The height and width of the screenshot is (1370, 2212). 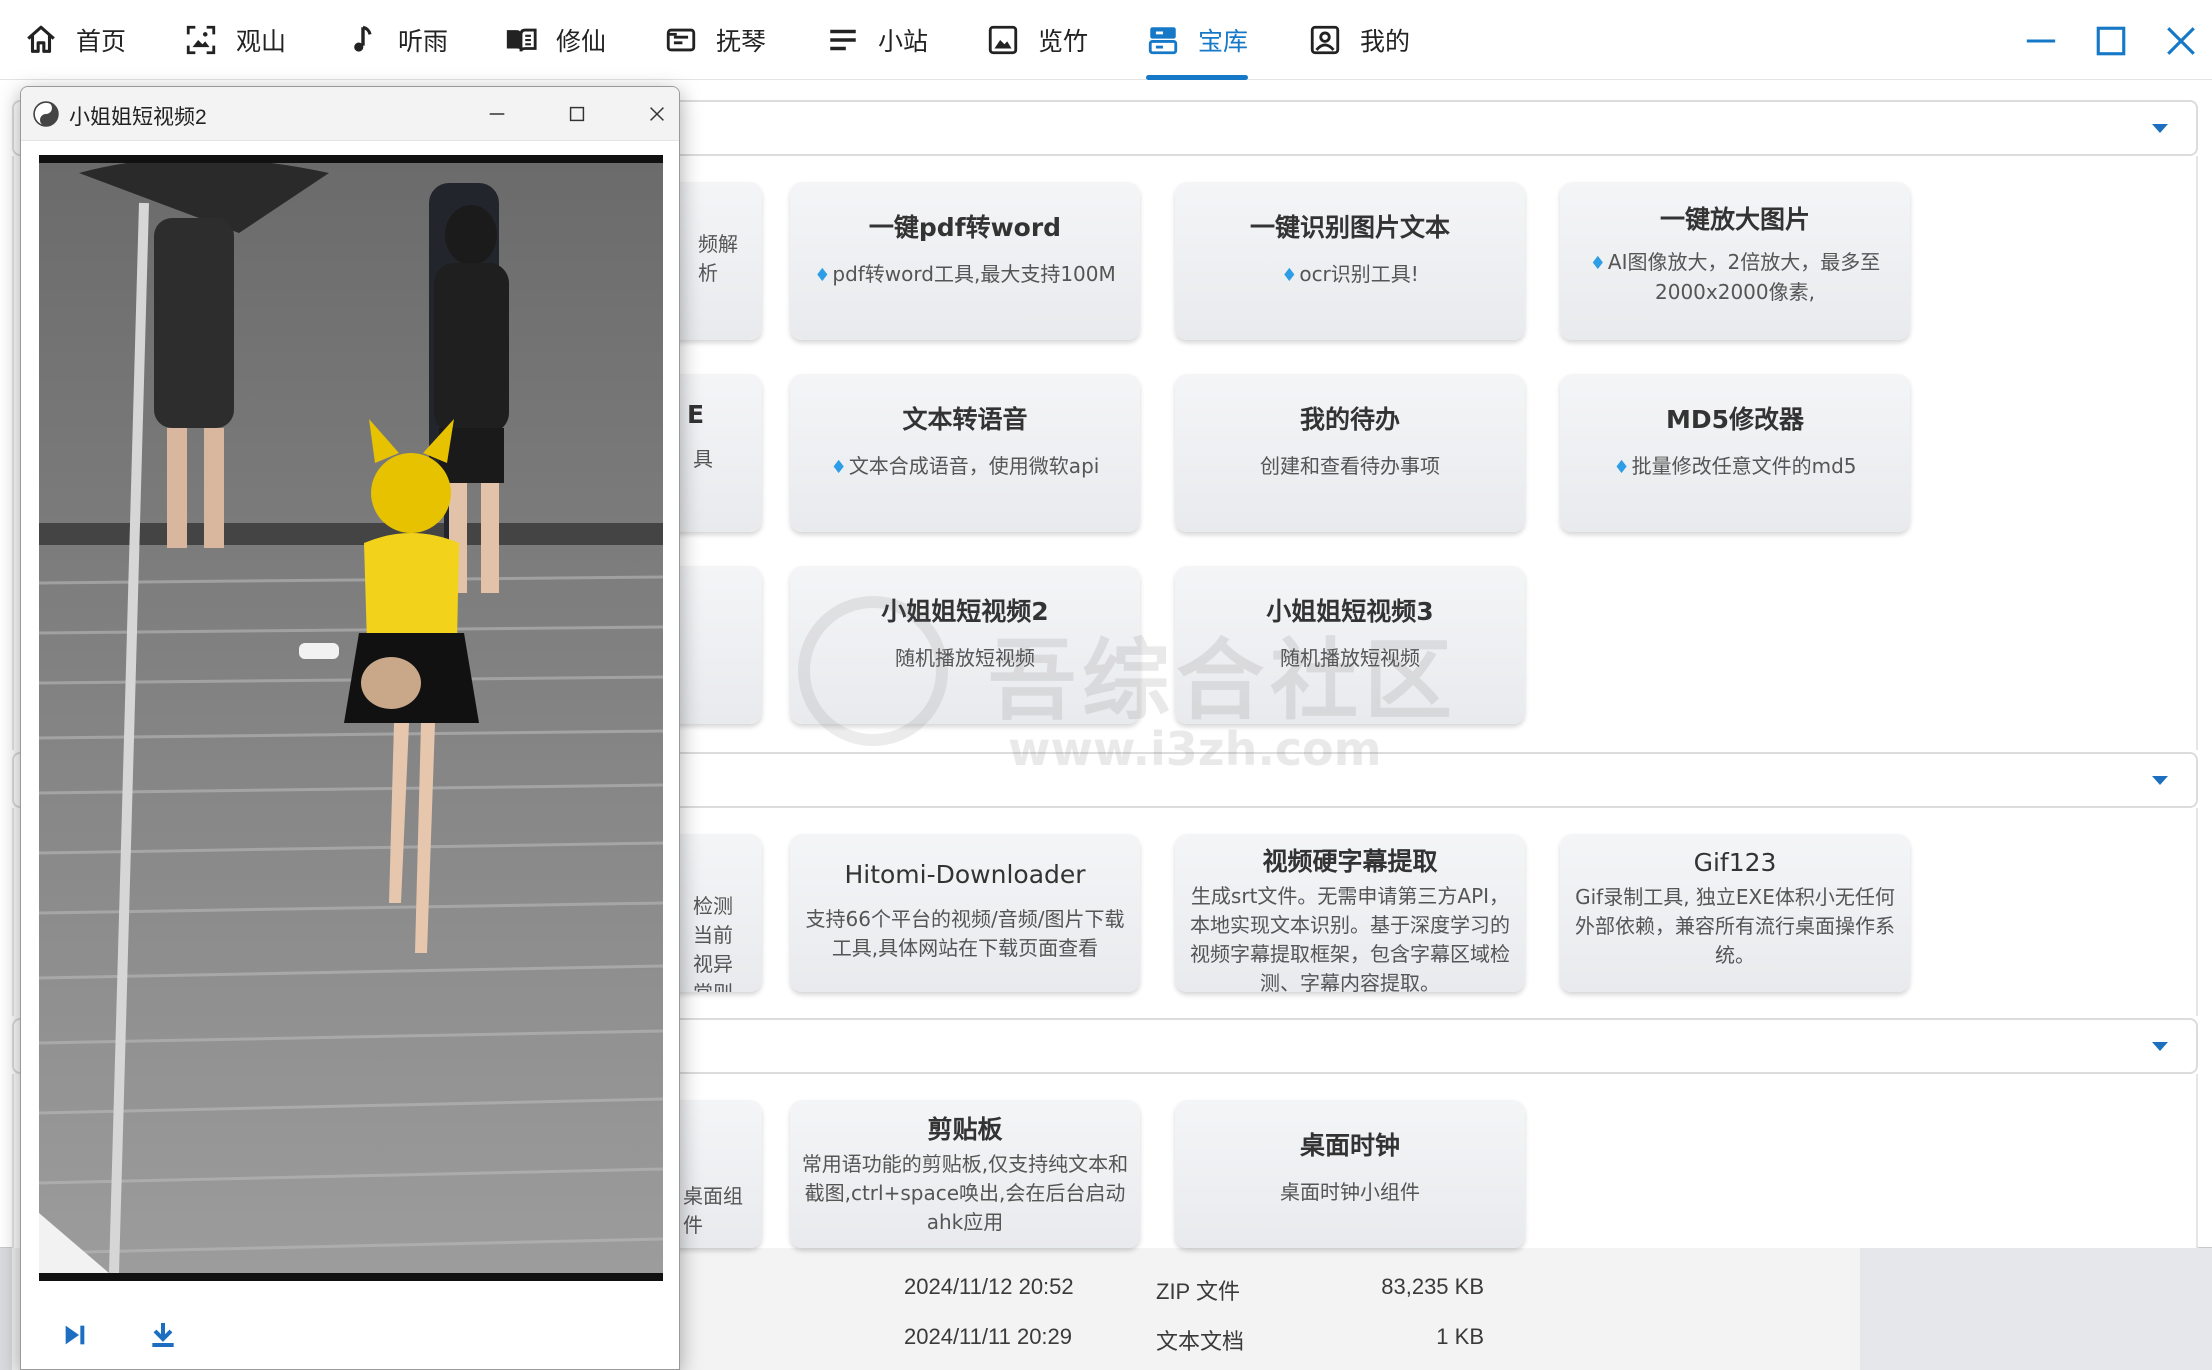 I want to click on video-close-button, so click(x=657, y=114).